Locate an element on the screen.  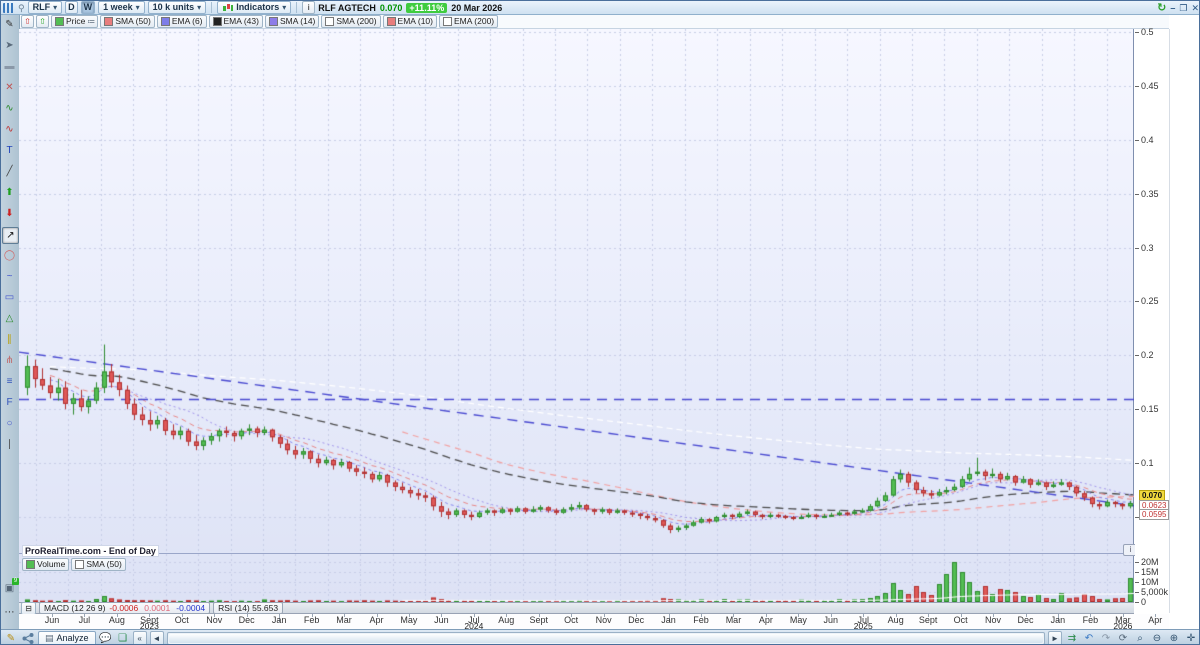
arrow-down-tool: ⬇ is located at coordinates (9, 213).